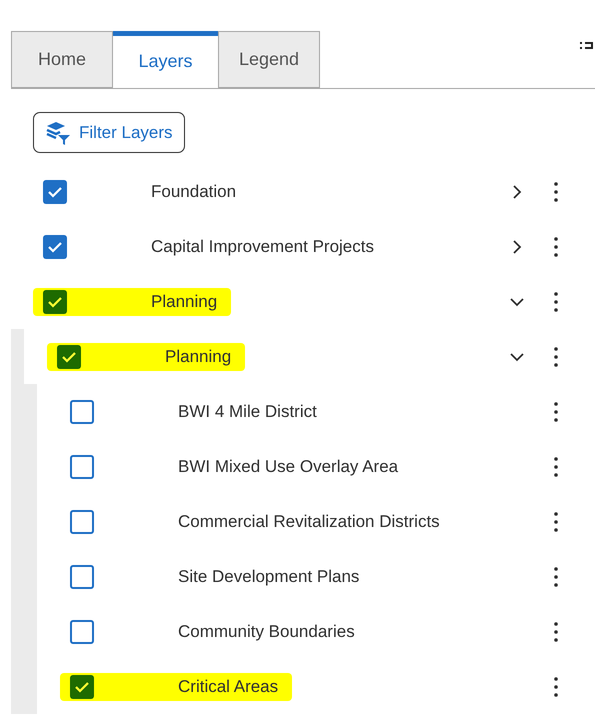 The image size is (595, 721). I want to click on layer-name: Critical Areas, so click(228, 687).